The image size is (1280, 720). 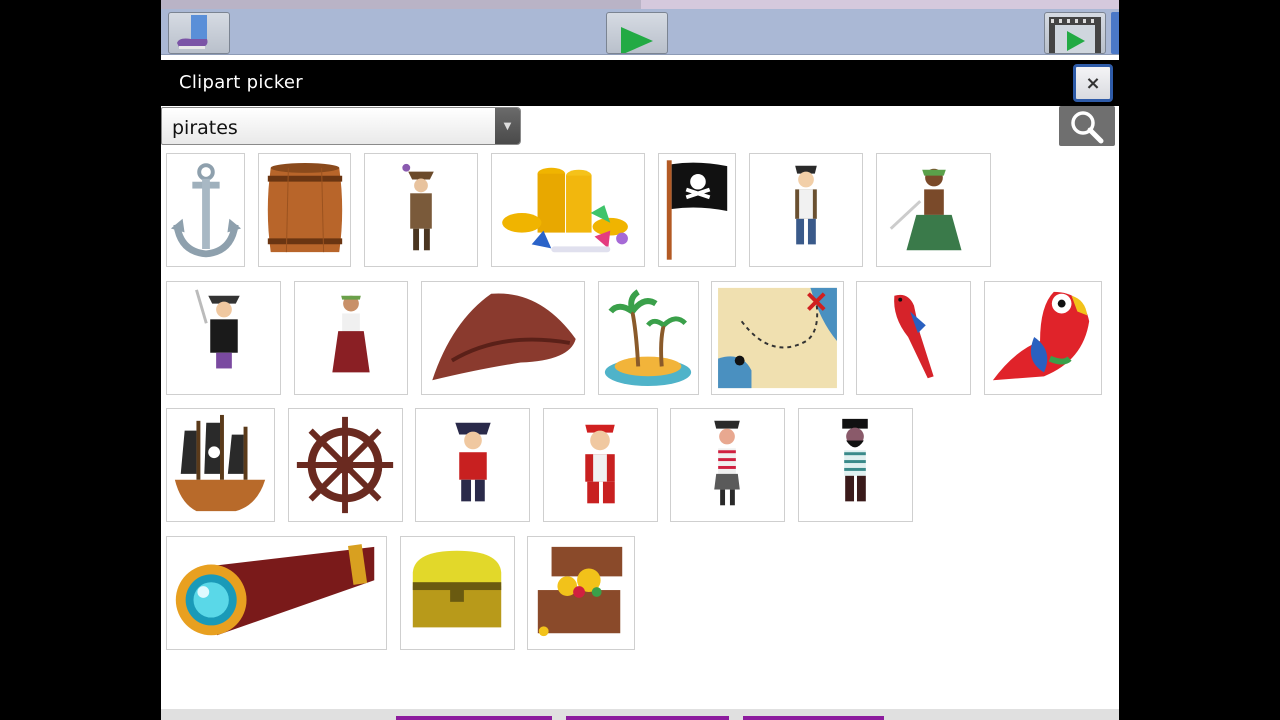 I want to click on play-button, so click(x=637, y=33).